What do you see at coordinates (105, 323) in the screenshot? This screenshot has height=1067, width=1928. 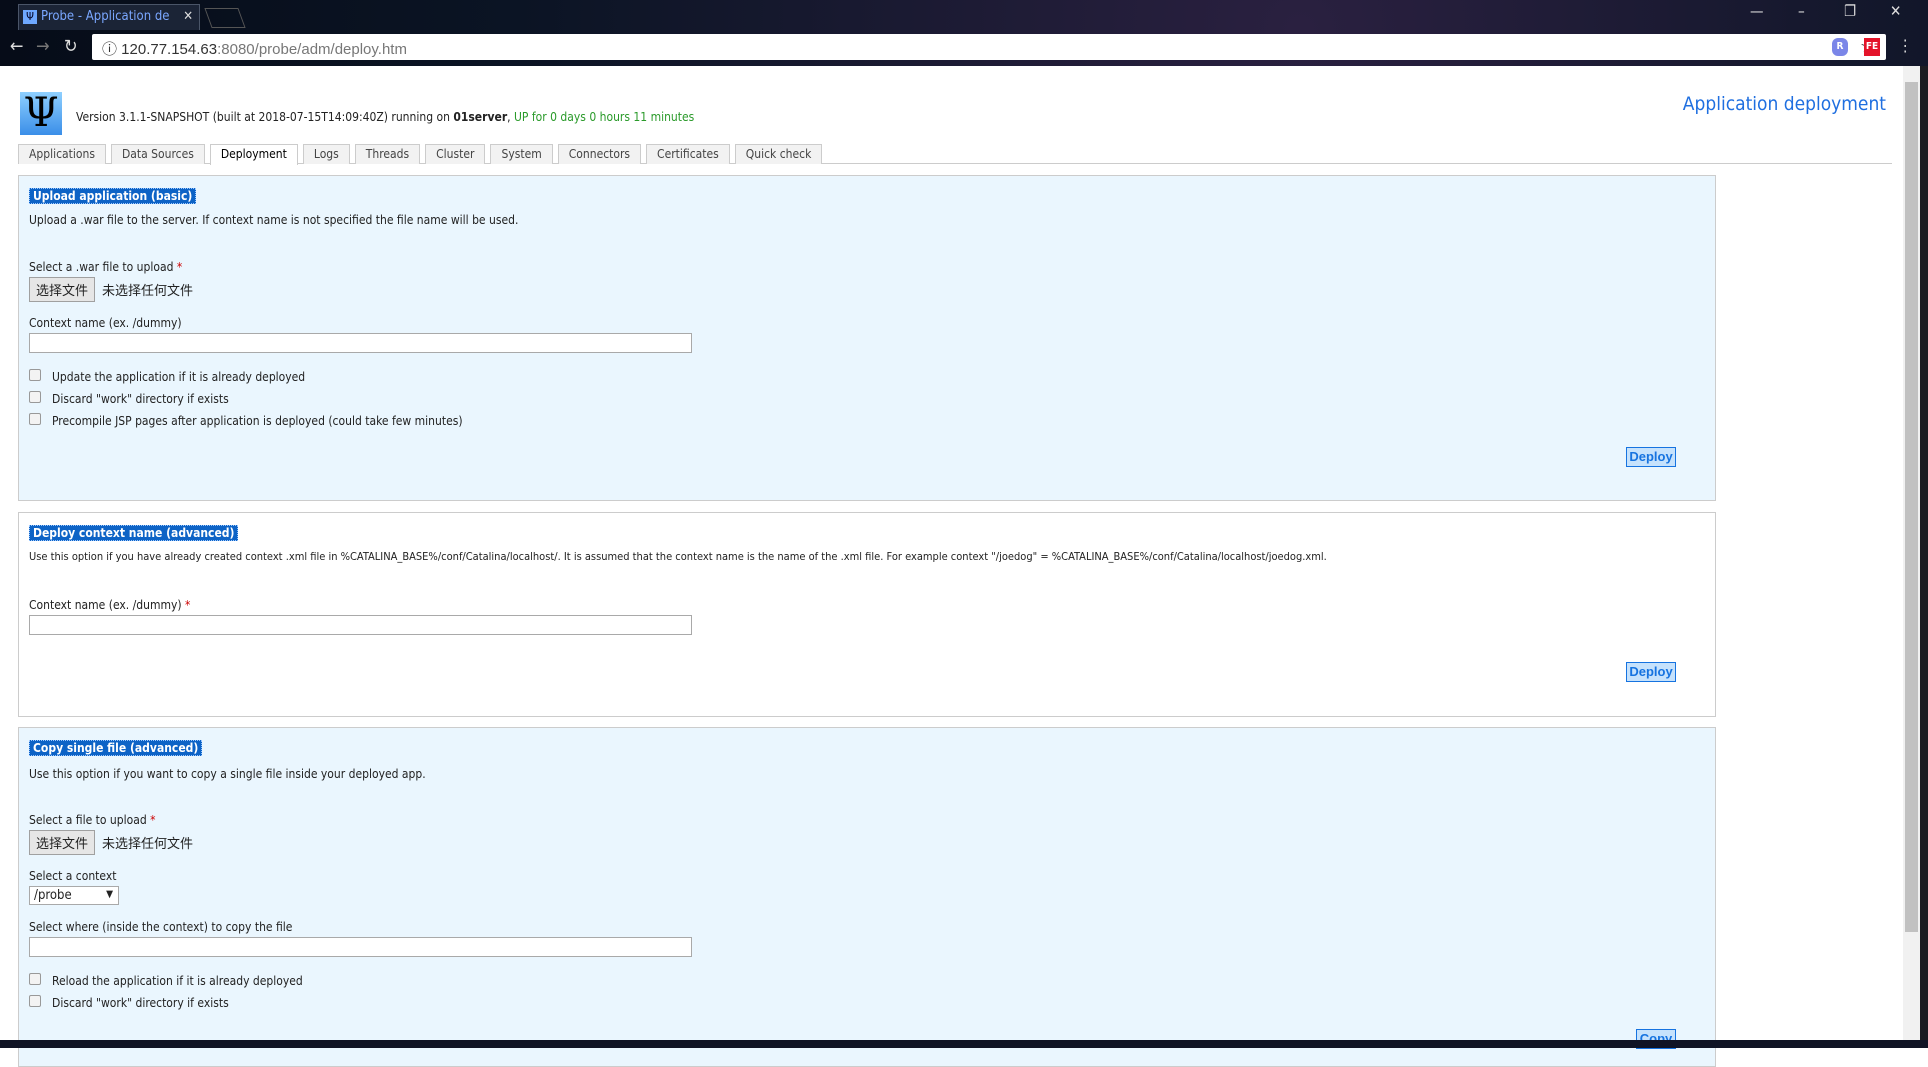 I see `context-label: Context name (ex. /dummy)` at bounding box center [105, 323].